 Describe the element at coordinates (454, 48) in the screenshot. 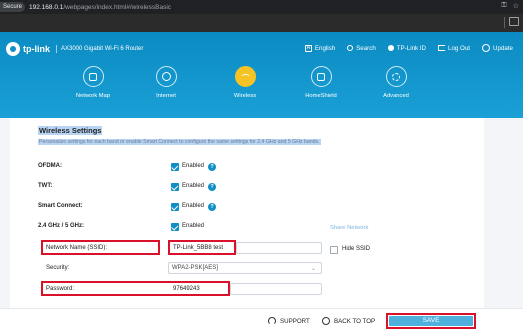

I see `logout-link: Log Out` at that location.